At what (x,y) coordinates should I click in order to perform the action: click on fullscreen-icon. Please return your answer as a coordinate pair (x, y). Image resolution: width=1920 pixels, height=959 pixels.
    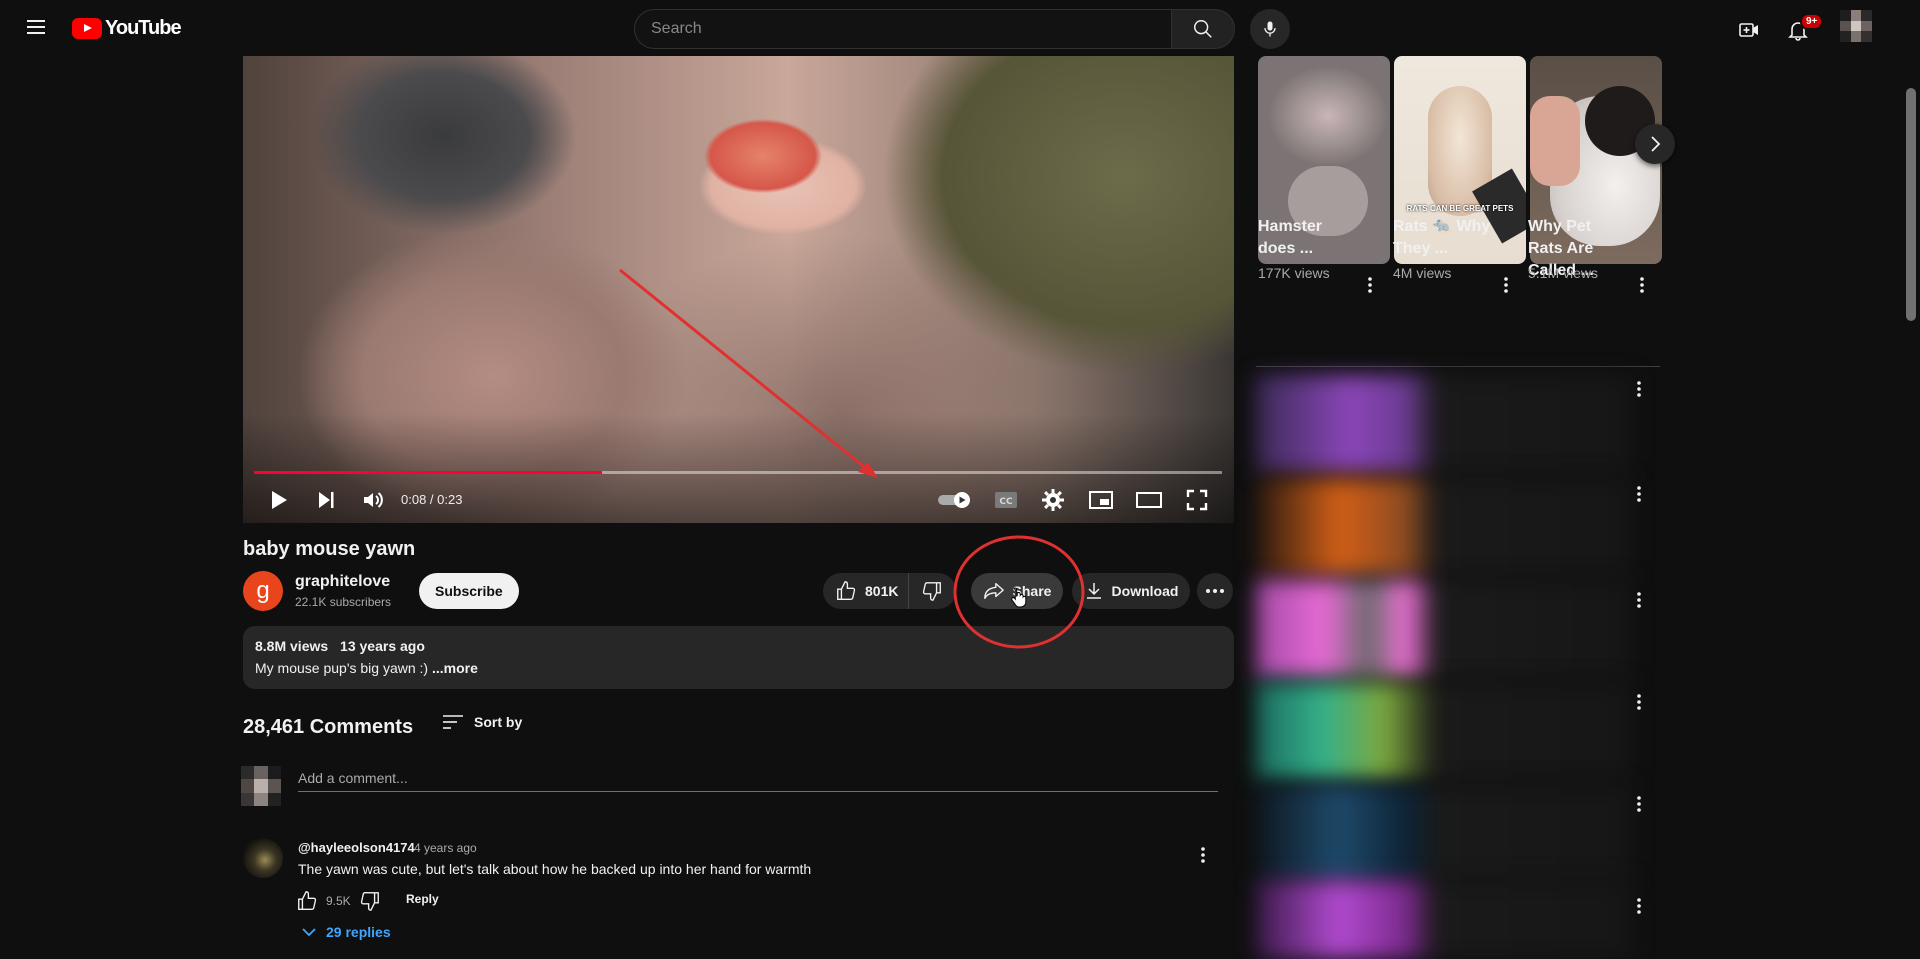
    Looking at the image, I should click on (1197, 500).